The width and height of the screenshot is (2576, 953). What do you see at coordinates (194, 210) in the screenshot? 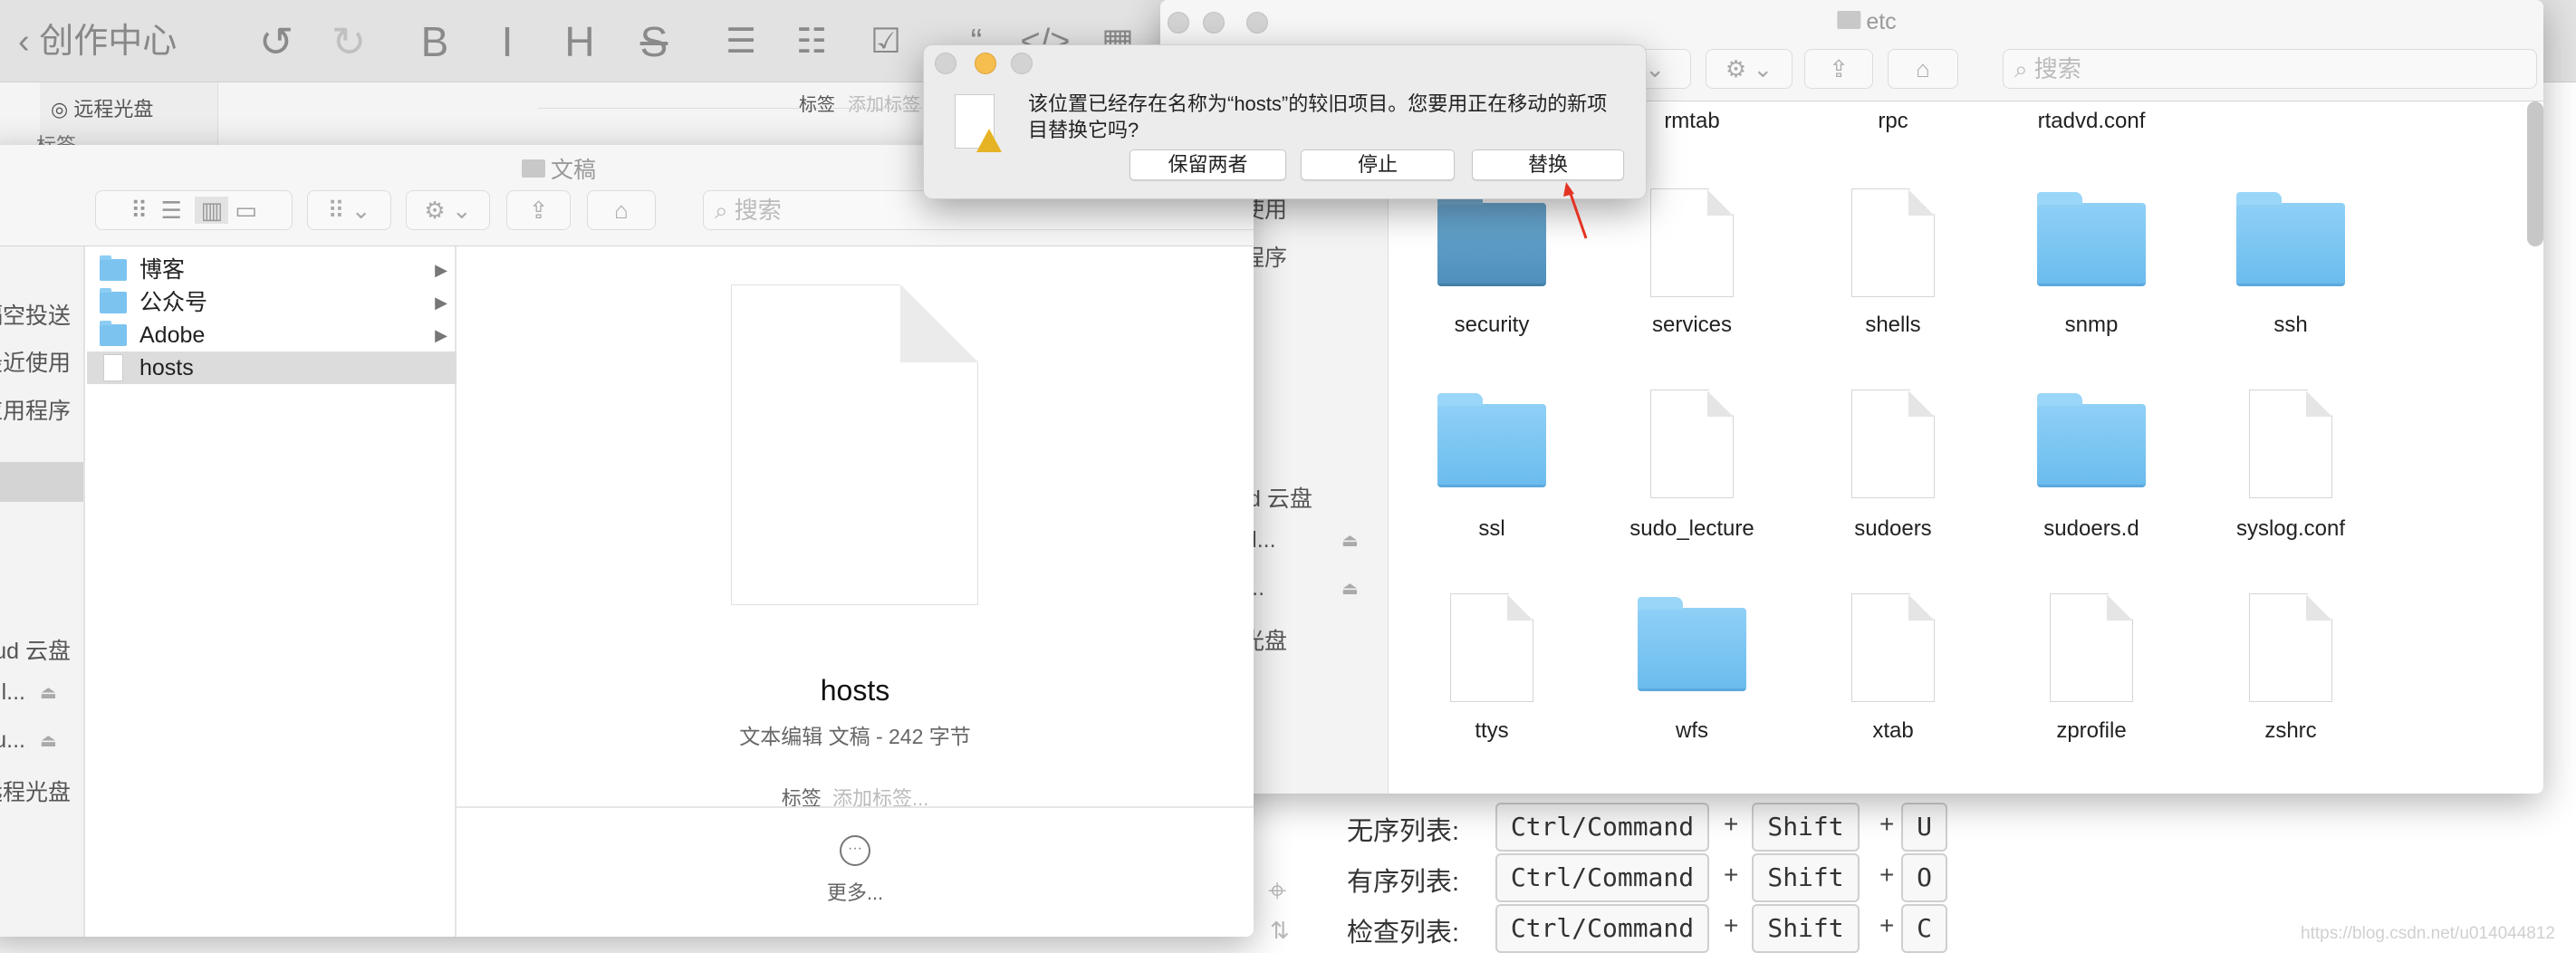
I see `view-mode-group: ⠿ ☰ ▥ ▭` at bounding box center [194, 210].